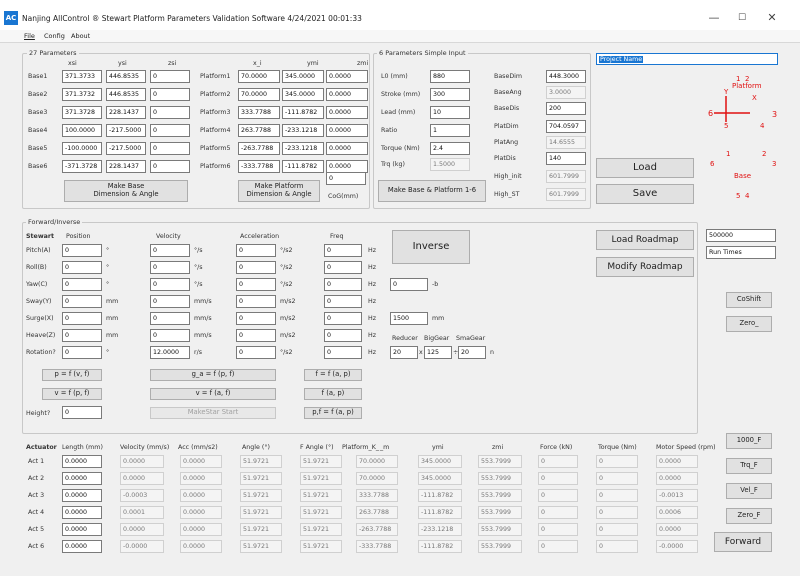 The height and width of the screenshot is (576, 800). What do you see at coordinates (450, 76) in the screenshot?
I see `simple-param-input: 880` at bounding box center [450, 76].